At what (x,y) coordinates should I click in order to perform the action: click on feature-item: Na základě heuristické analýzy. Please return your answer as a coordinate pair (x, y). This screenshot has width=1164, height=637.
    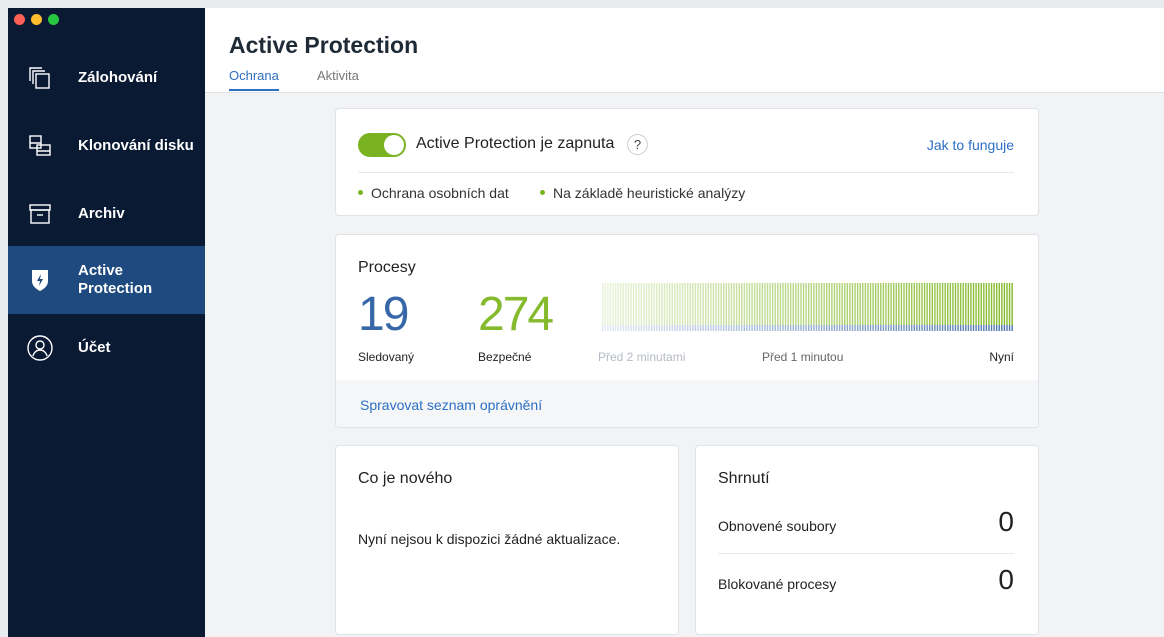
    Looking at the image, I should click on (642, 193).